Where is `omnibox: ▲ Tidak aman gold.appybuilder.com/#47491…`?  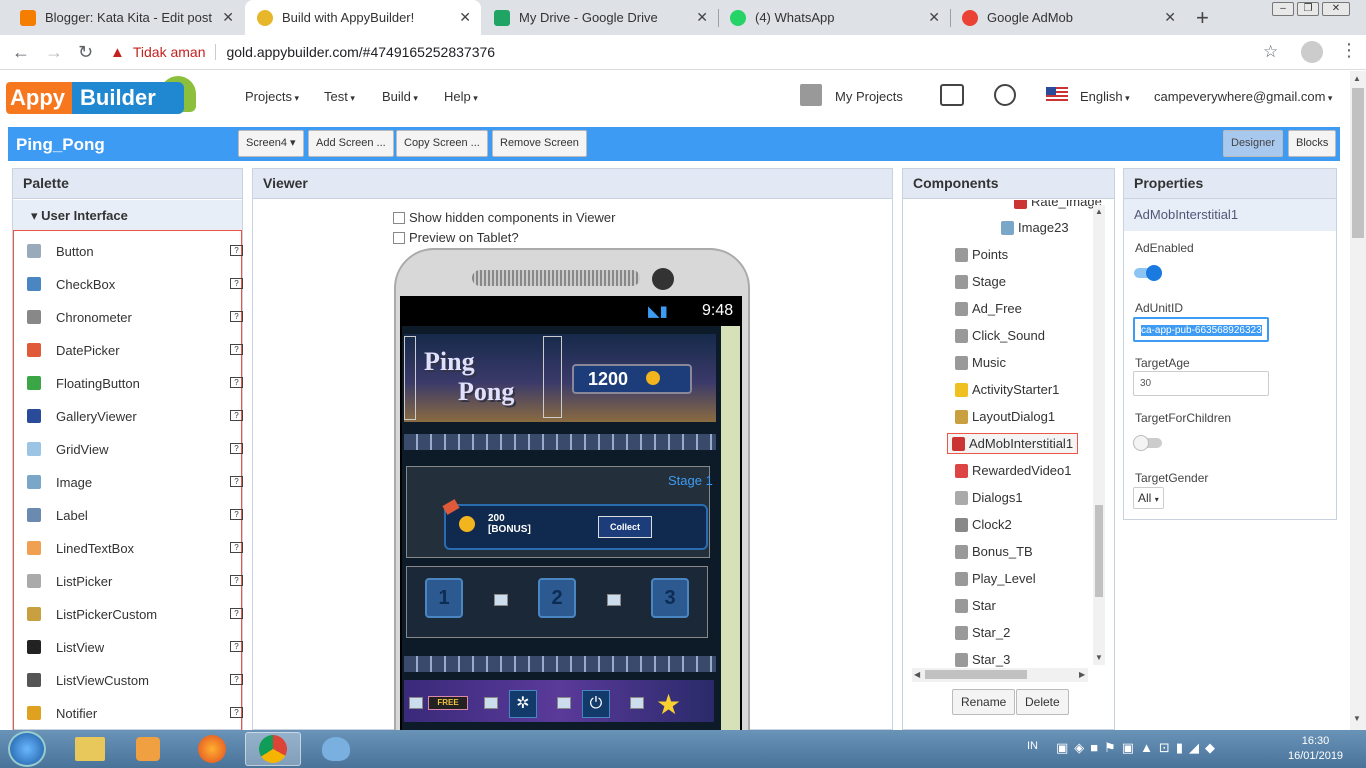
omnibox: ▲ Tidak aman gold.appybuilder.com/#47491… is located at coordinates (702, 52).